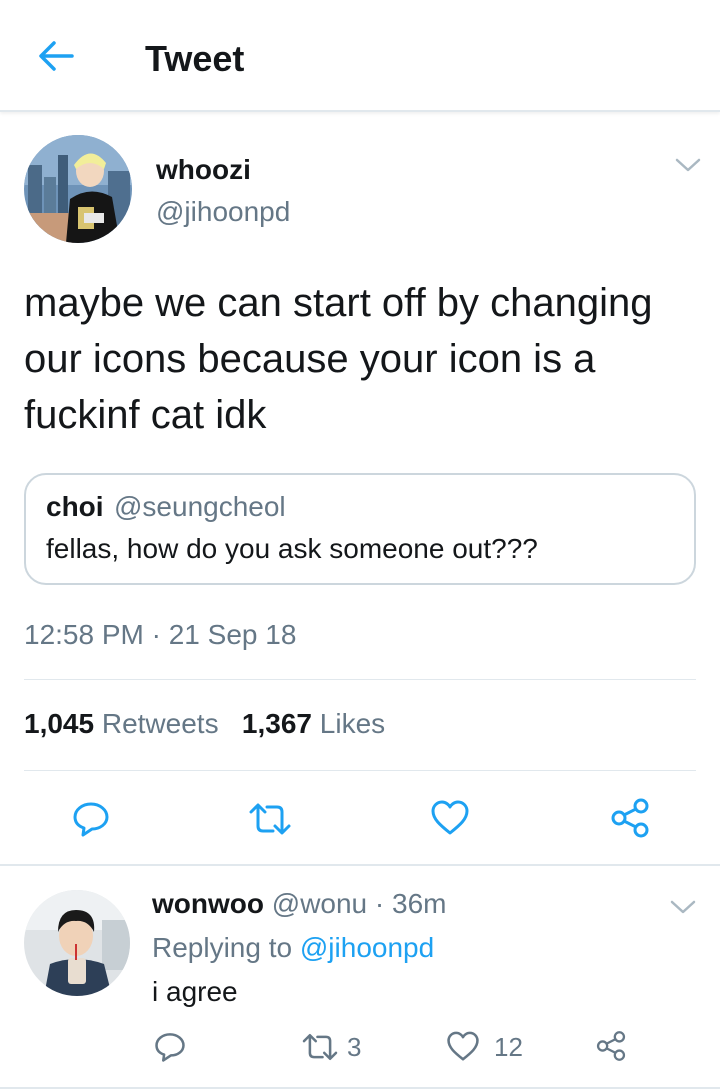 The width and height of the screenshot is (720, 1092). I want to click on quoted-tweet-text: fellas, how do you ask someone out???, so click(292, 548).